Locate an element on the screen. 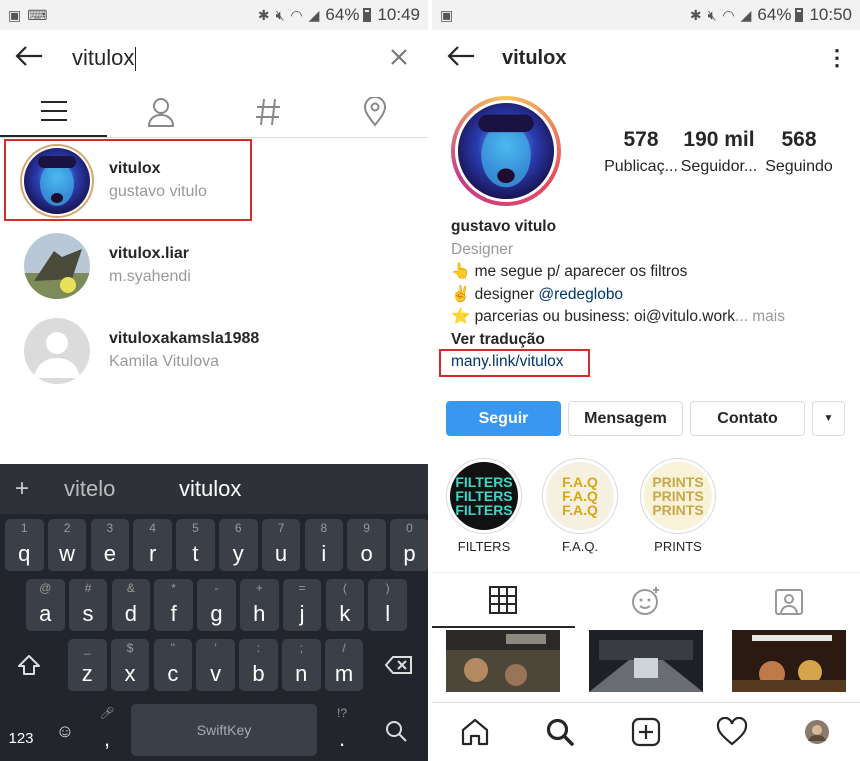 This screenshot has width=860, height=761. key-label: q is located at coordinates (24, 553).